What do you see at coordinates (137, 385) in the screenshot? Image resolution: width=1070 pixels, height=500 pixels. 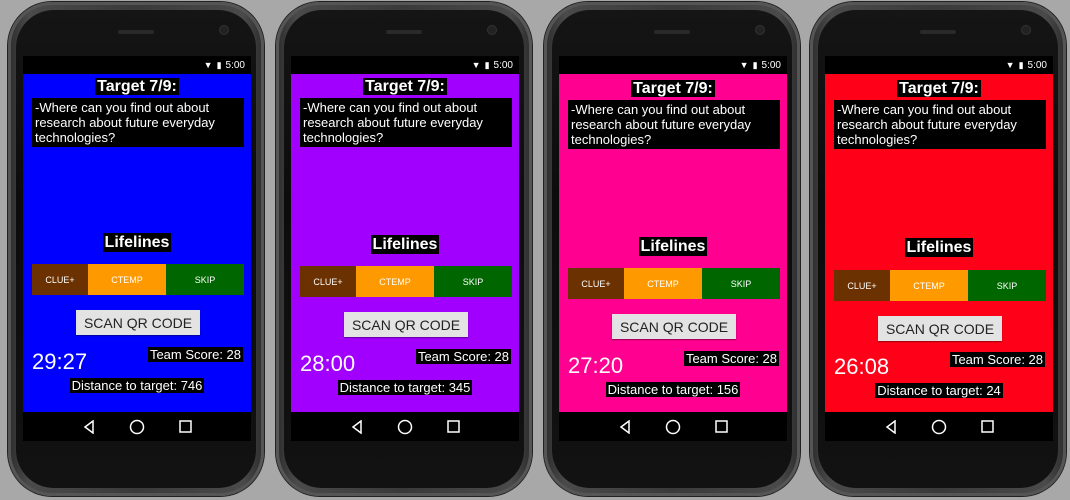 I see `distance-to-target: Distance to target: 746` at bounding box center [137, 385].